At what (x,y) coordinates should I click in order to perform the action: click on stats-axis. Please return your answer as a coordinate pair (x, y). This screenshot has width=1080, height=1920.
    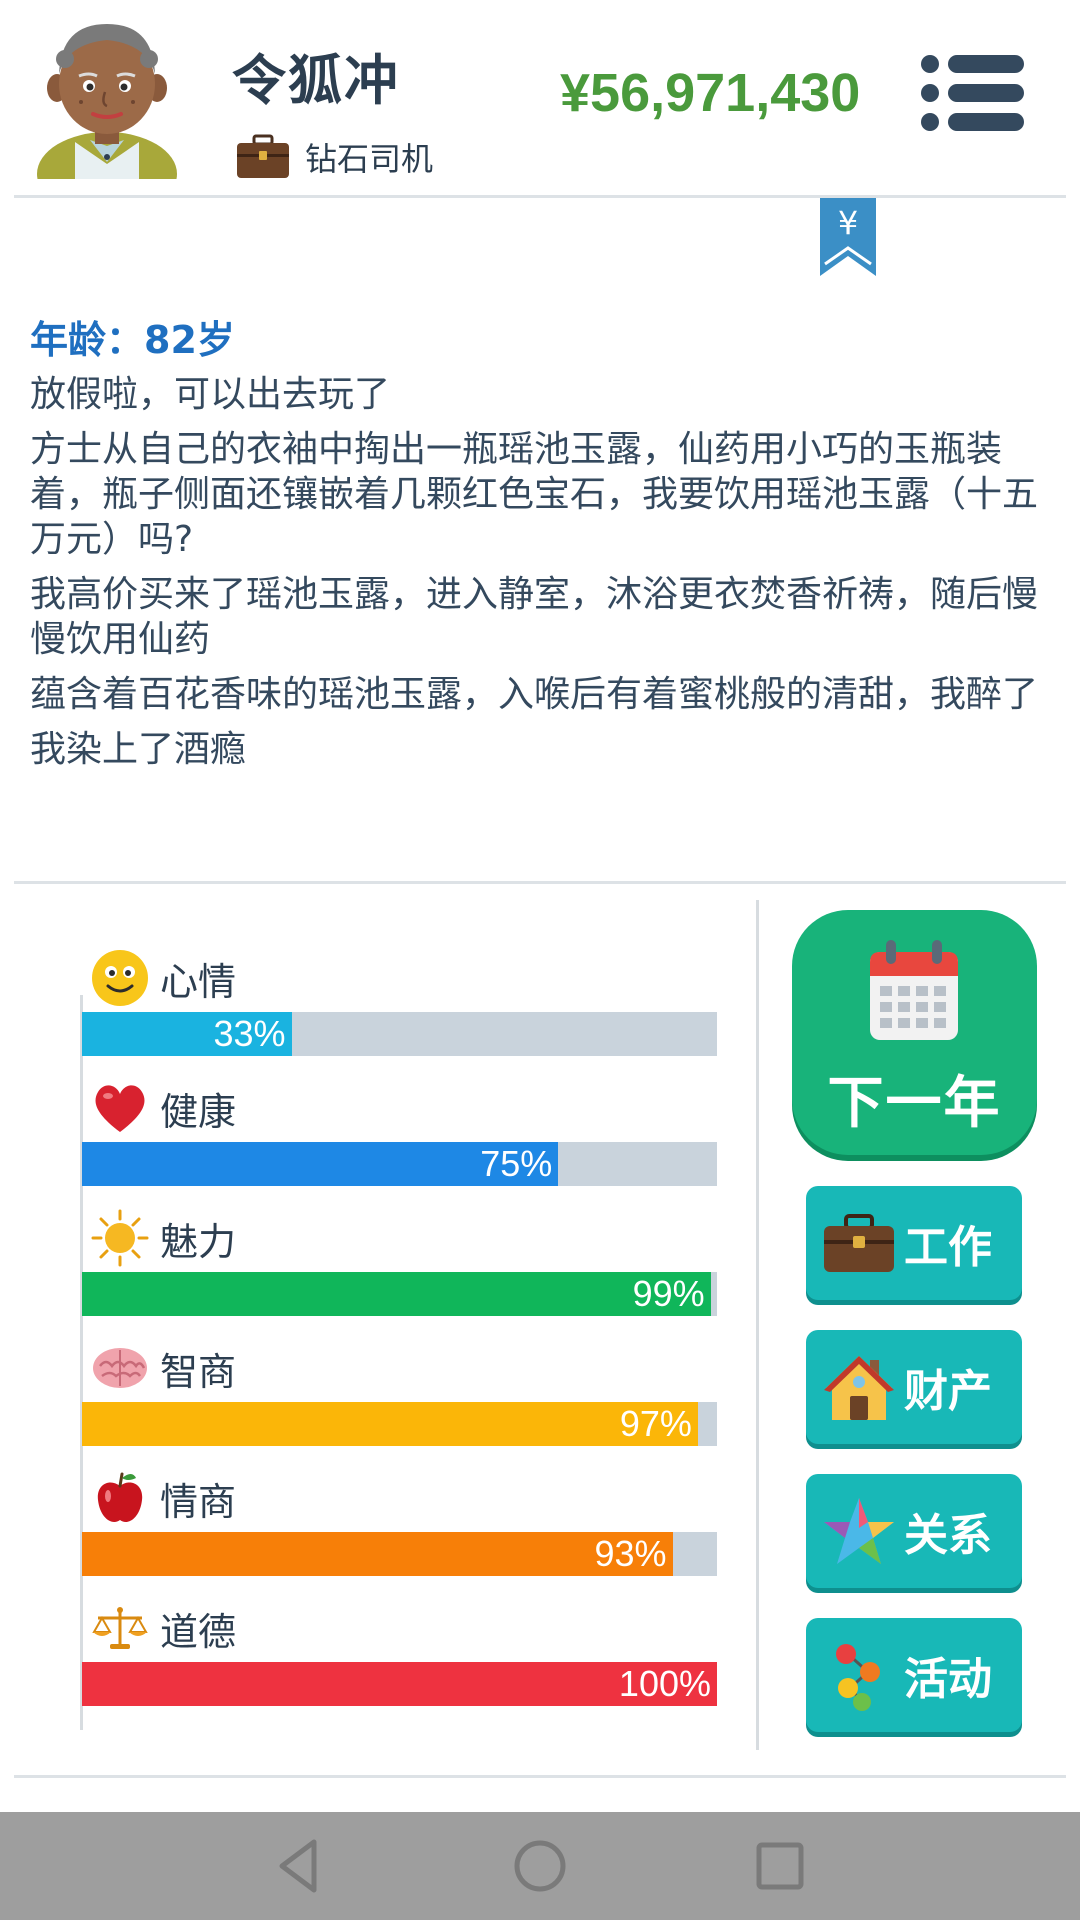
    Looking at the image, I should click on (81, 1362).